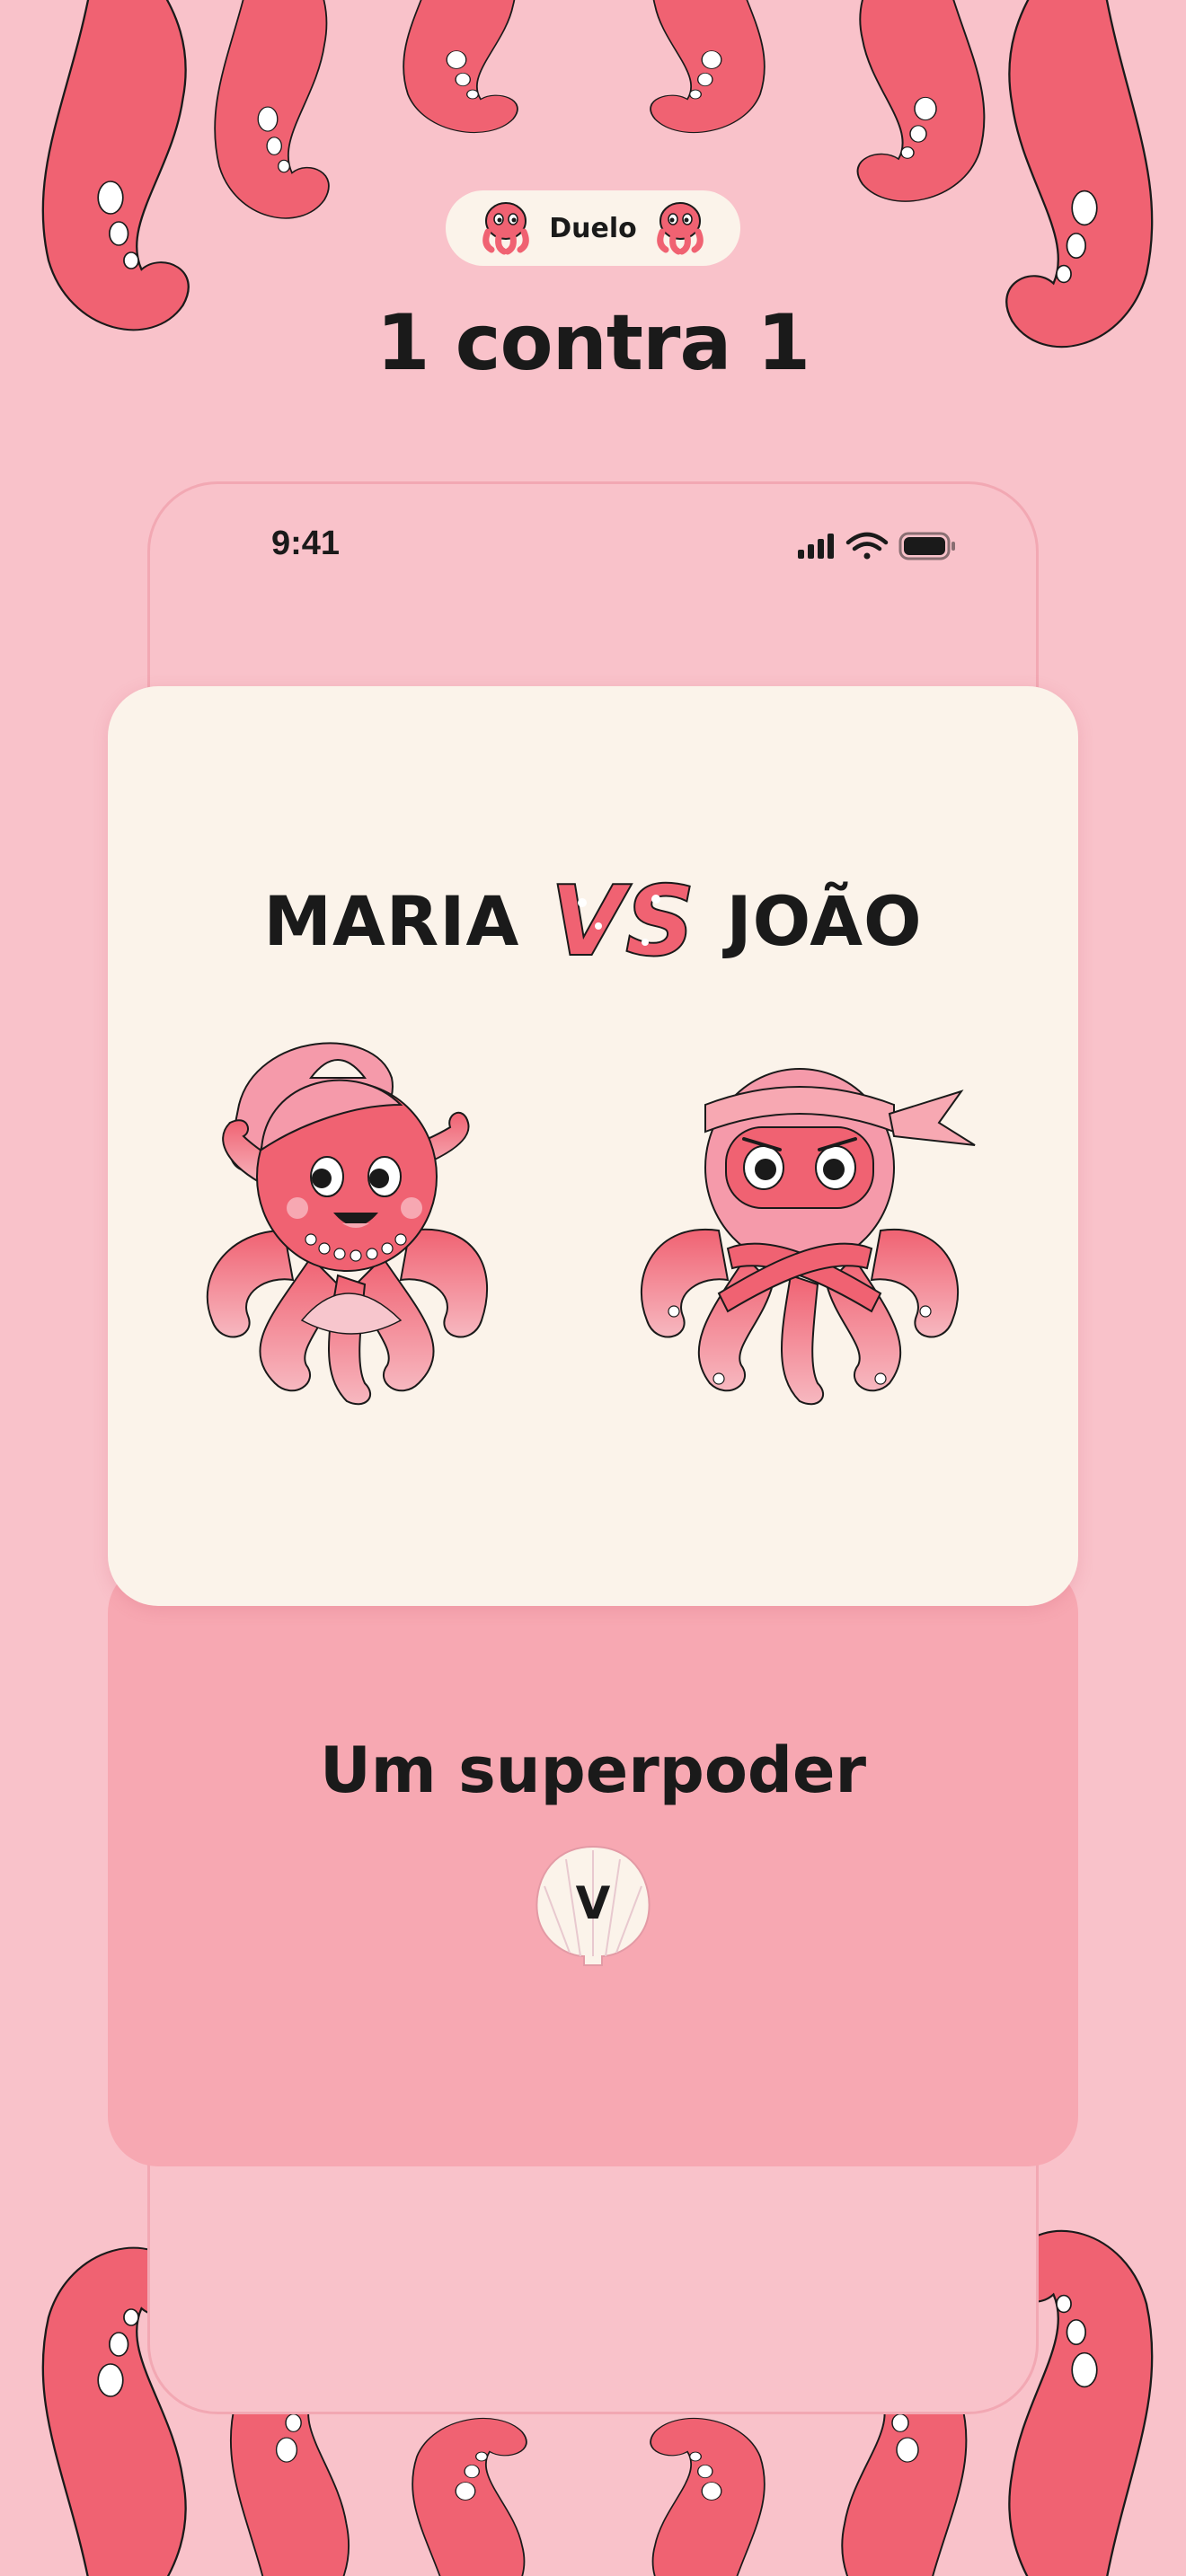 The width and height of the screenshot is (1186, 2576). I want to click on wifi-icon, so click(867, 546).